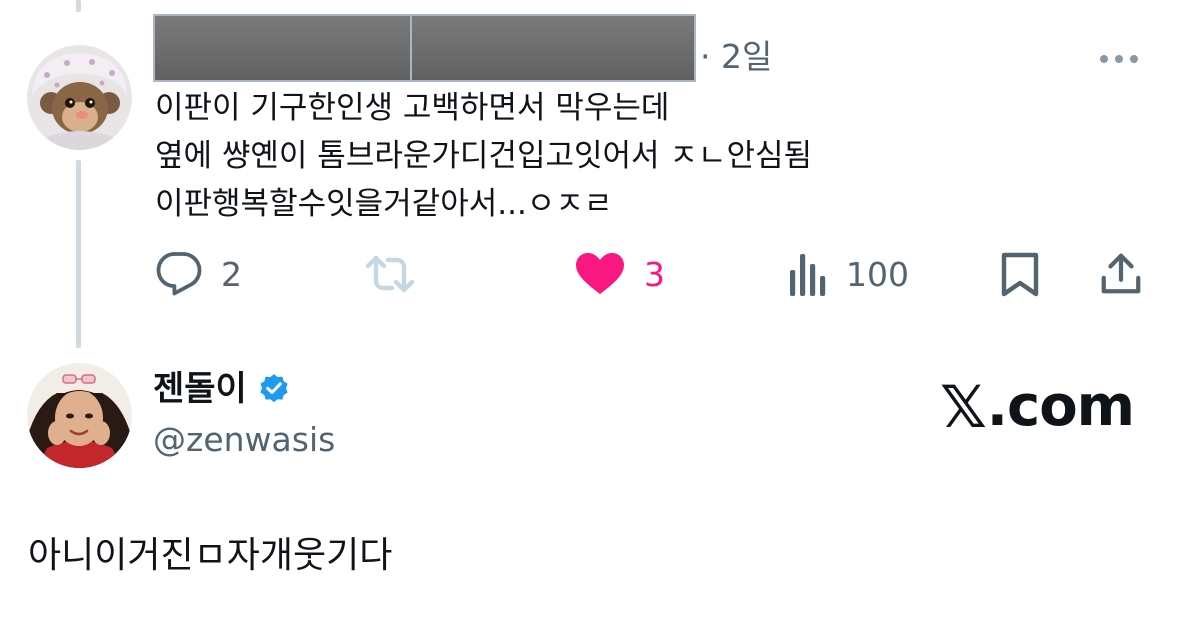  I want to click on share-icon, so click(1121, 273).